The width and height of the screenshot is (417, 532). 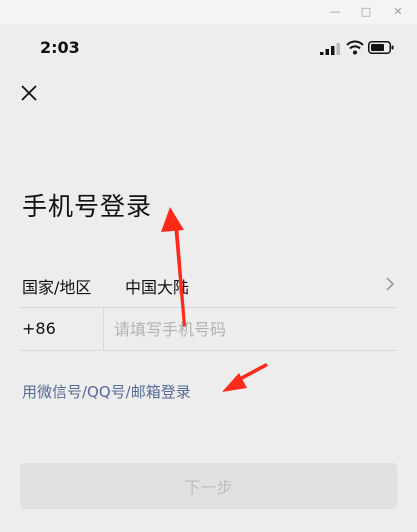 What do you see at coordinates (381, 47) in the screenshot?
I see `battery-icon` at bounding box center [381, 47].